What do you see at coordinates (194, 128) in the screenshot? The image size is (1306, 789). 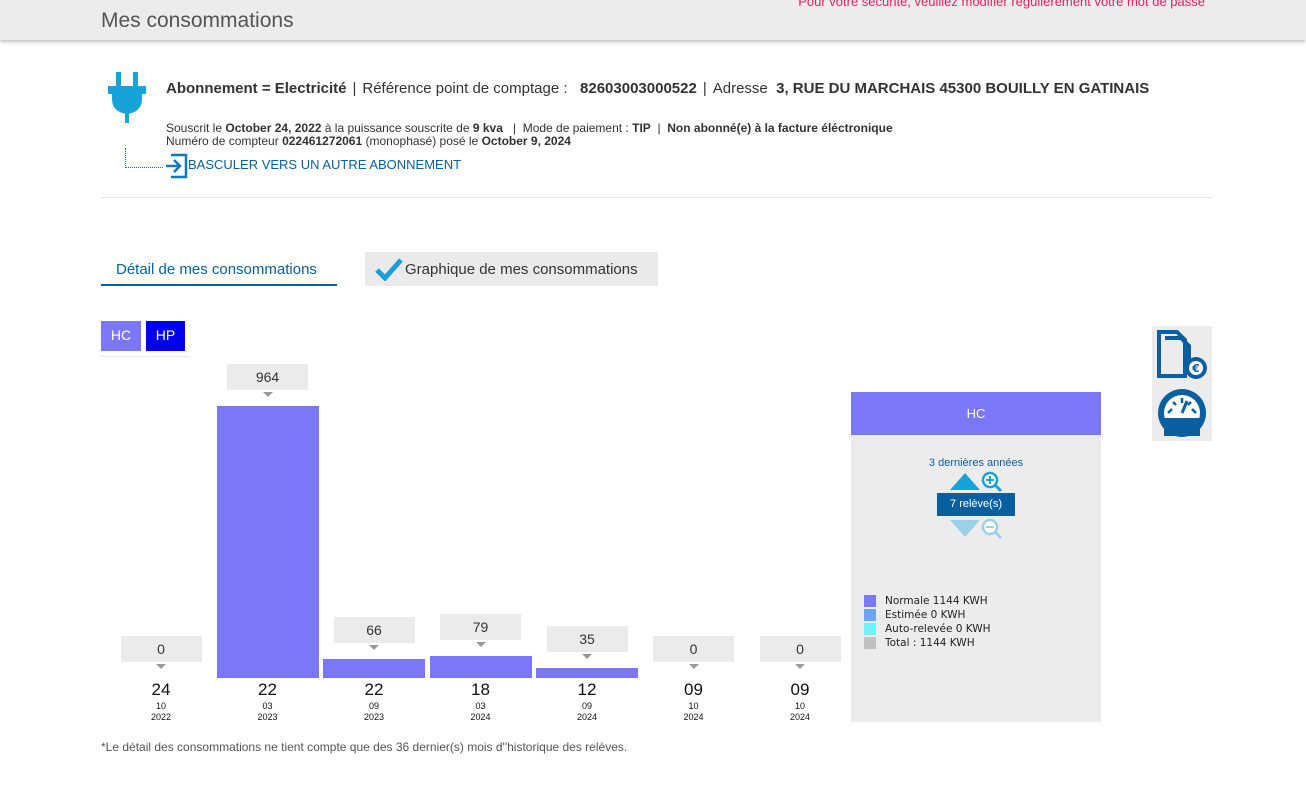 I see `subscribed-prefix: Souscrit le` at bounding box center [194, 128].